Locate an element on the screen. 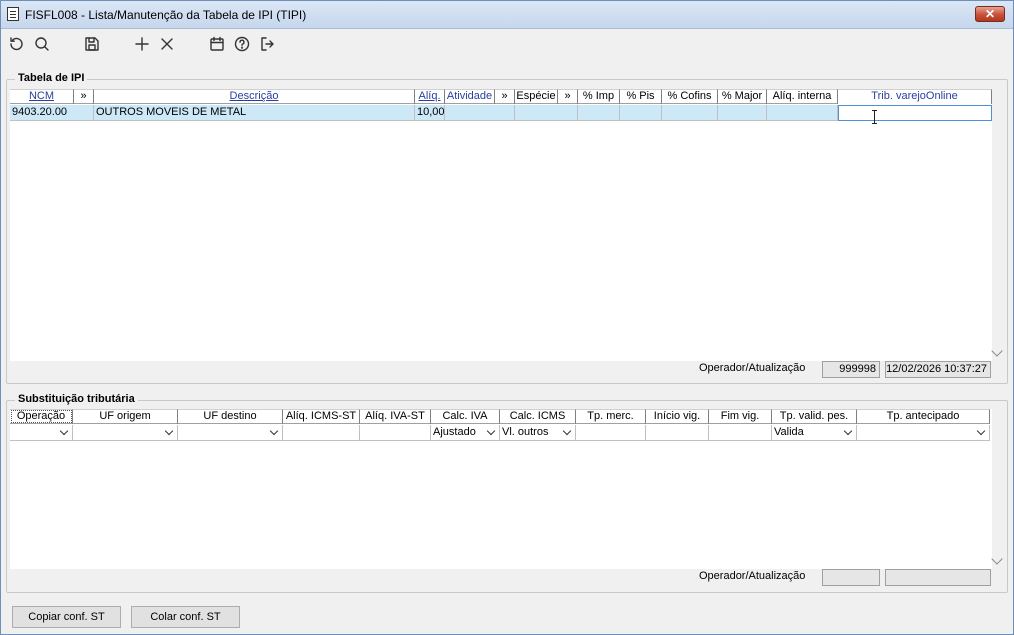  cell-especie is located at coordinates (546, 113).